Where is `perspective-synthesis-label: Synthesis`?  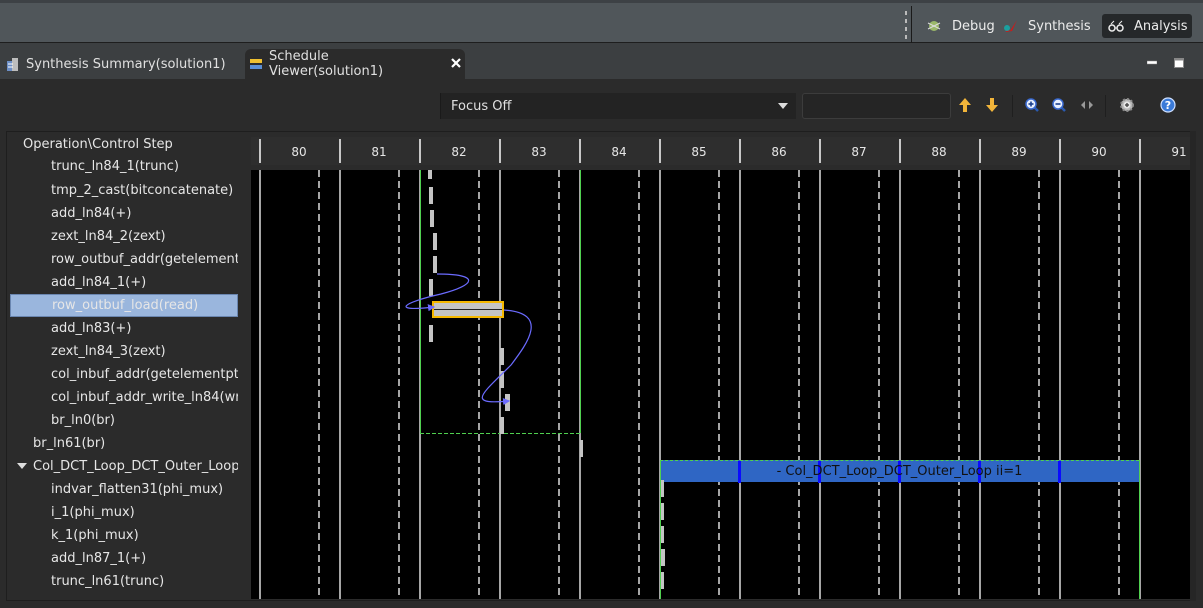 perspective-synthesis-label: Synthesis is located at coordinates (1059, 26).